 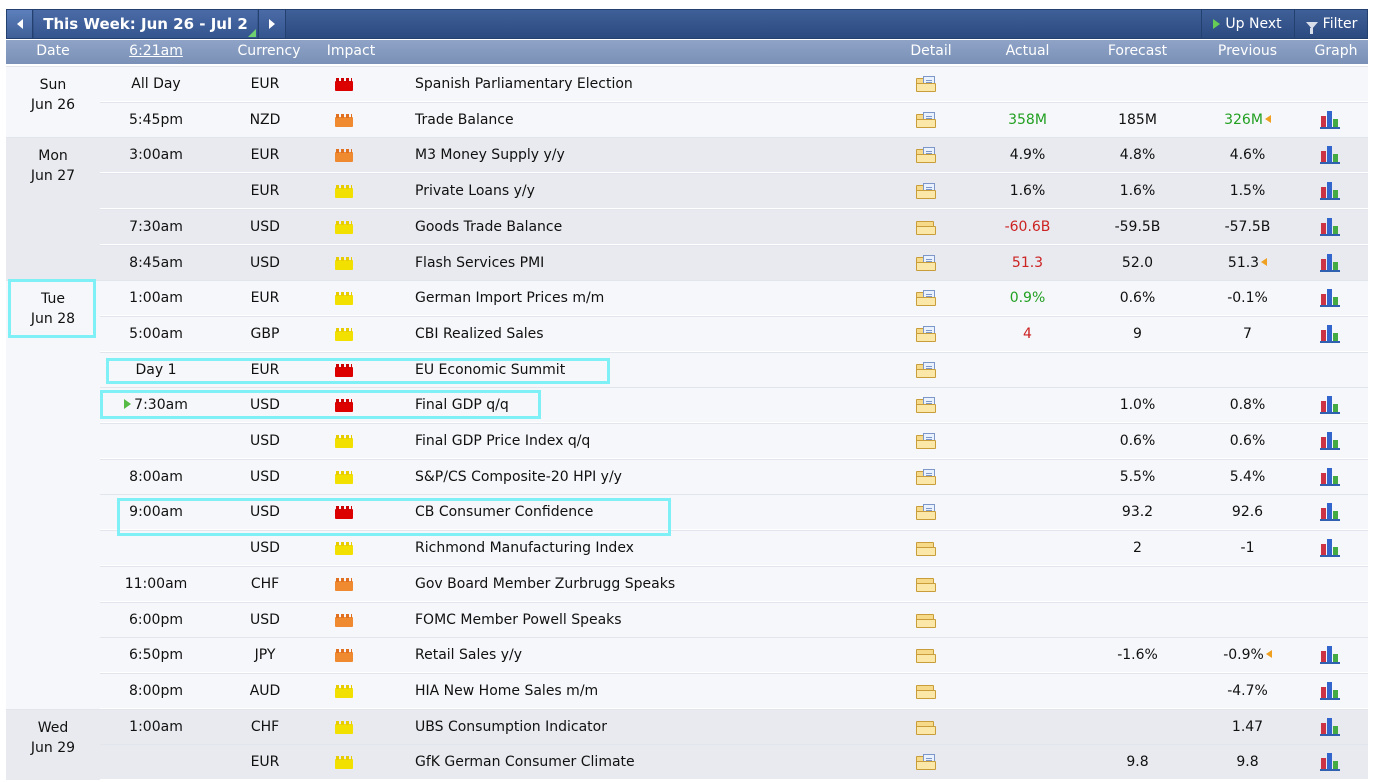 What do you see at coordinates (20, 24) in the screenshot?
I see `previous-week-button` at bounding box center [20, 24].